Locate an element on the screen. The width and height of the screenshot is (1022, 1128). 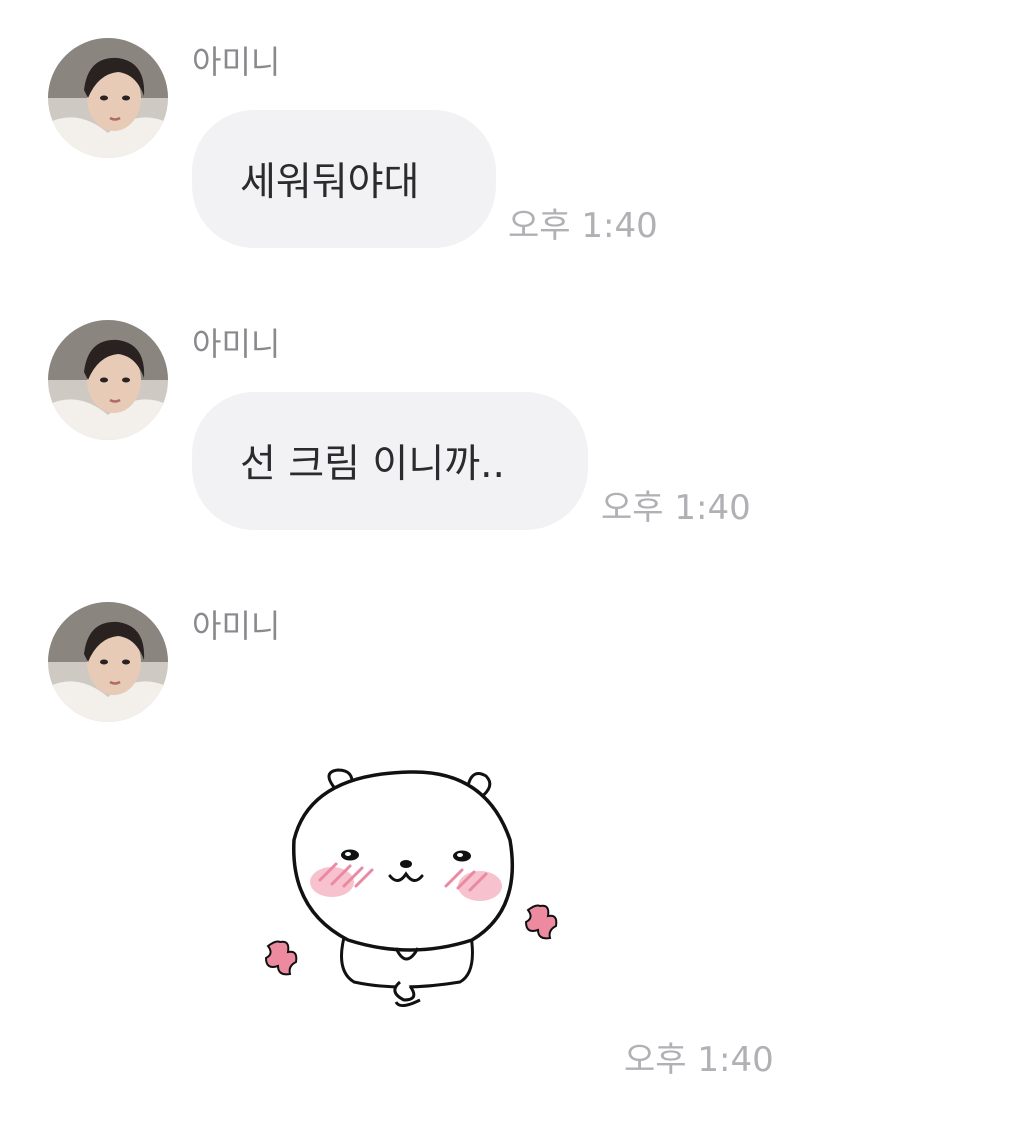
message-bubble: 세워둬야대 is located at coordinates (344, 179).